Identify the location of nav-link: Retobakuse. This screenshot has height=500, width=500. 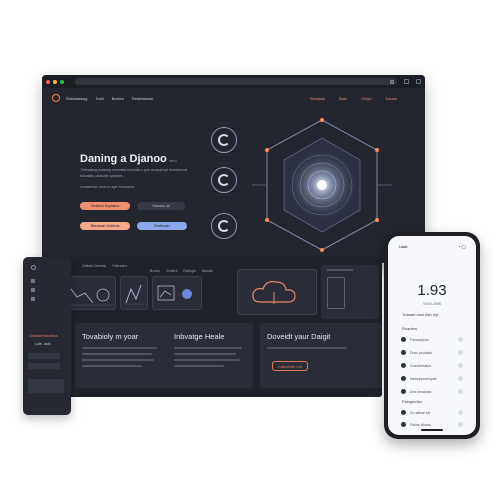
(142, 98).